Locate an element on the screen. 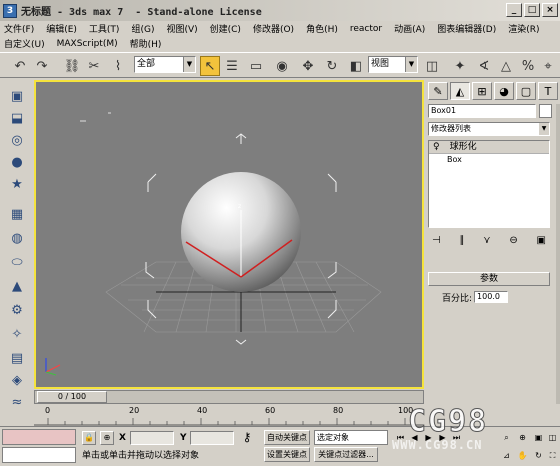 The image size is (560, 466). redo-icon: ↷ is located at coordinates (42, 66).